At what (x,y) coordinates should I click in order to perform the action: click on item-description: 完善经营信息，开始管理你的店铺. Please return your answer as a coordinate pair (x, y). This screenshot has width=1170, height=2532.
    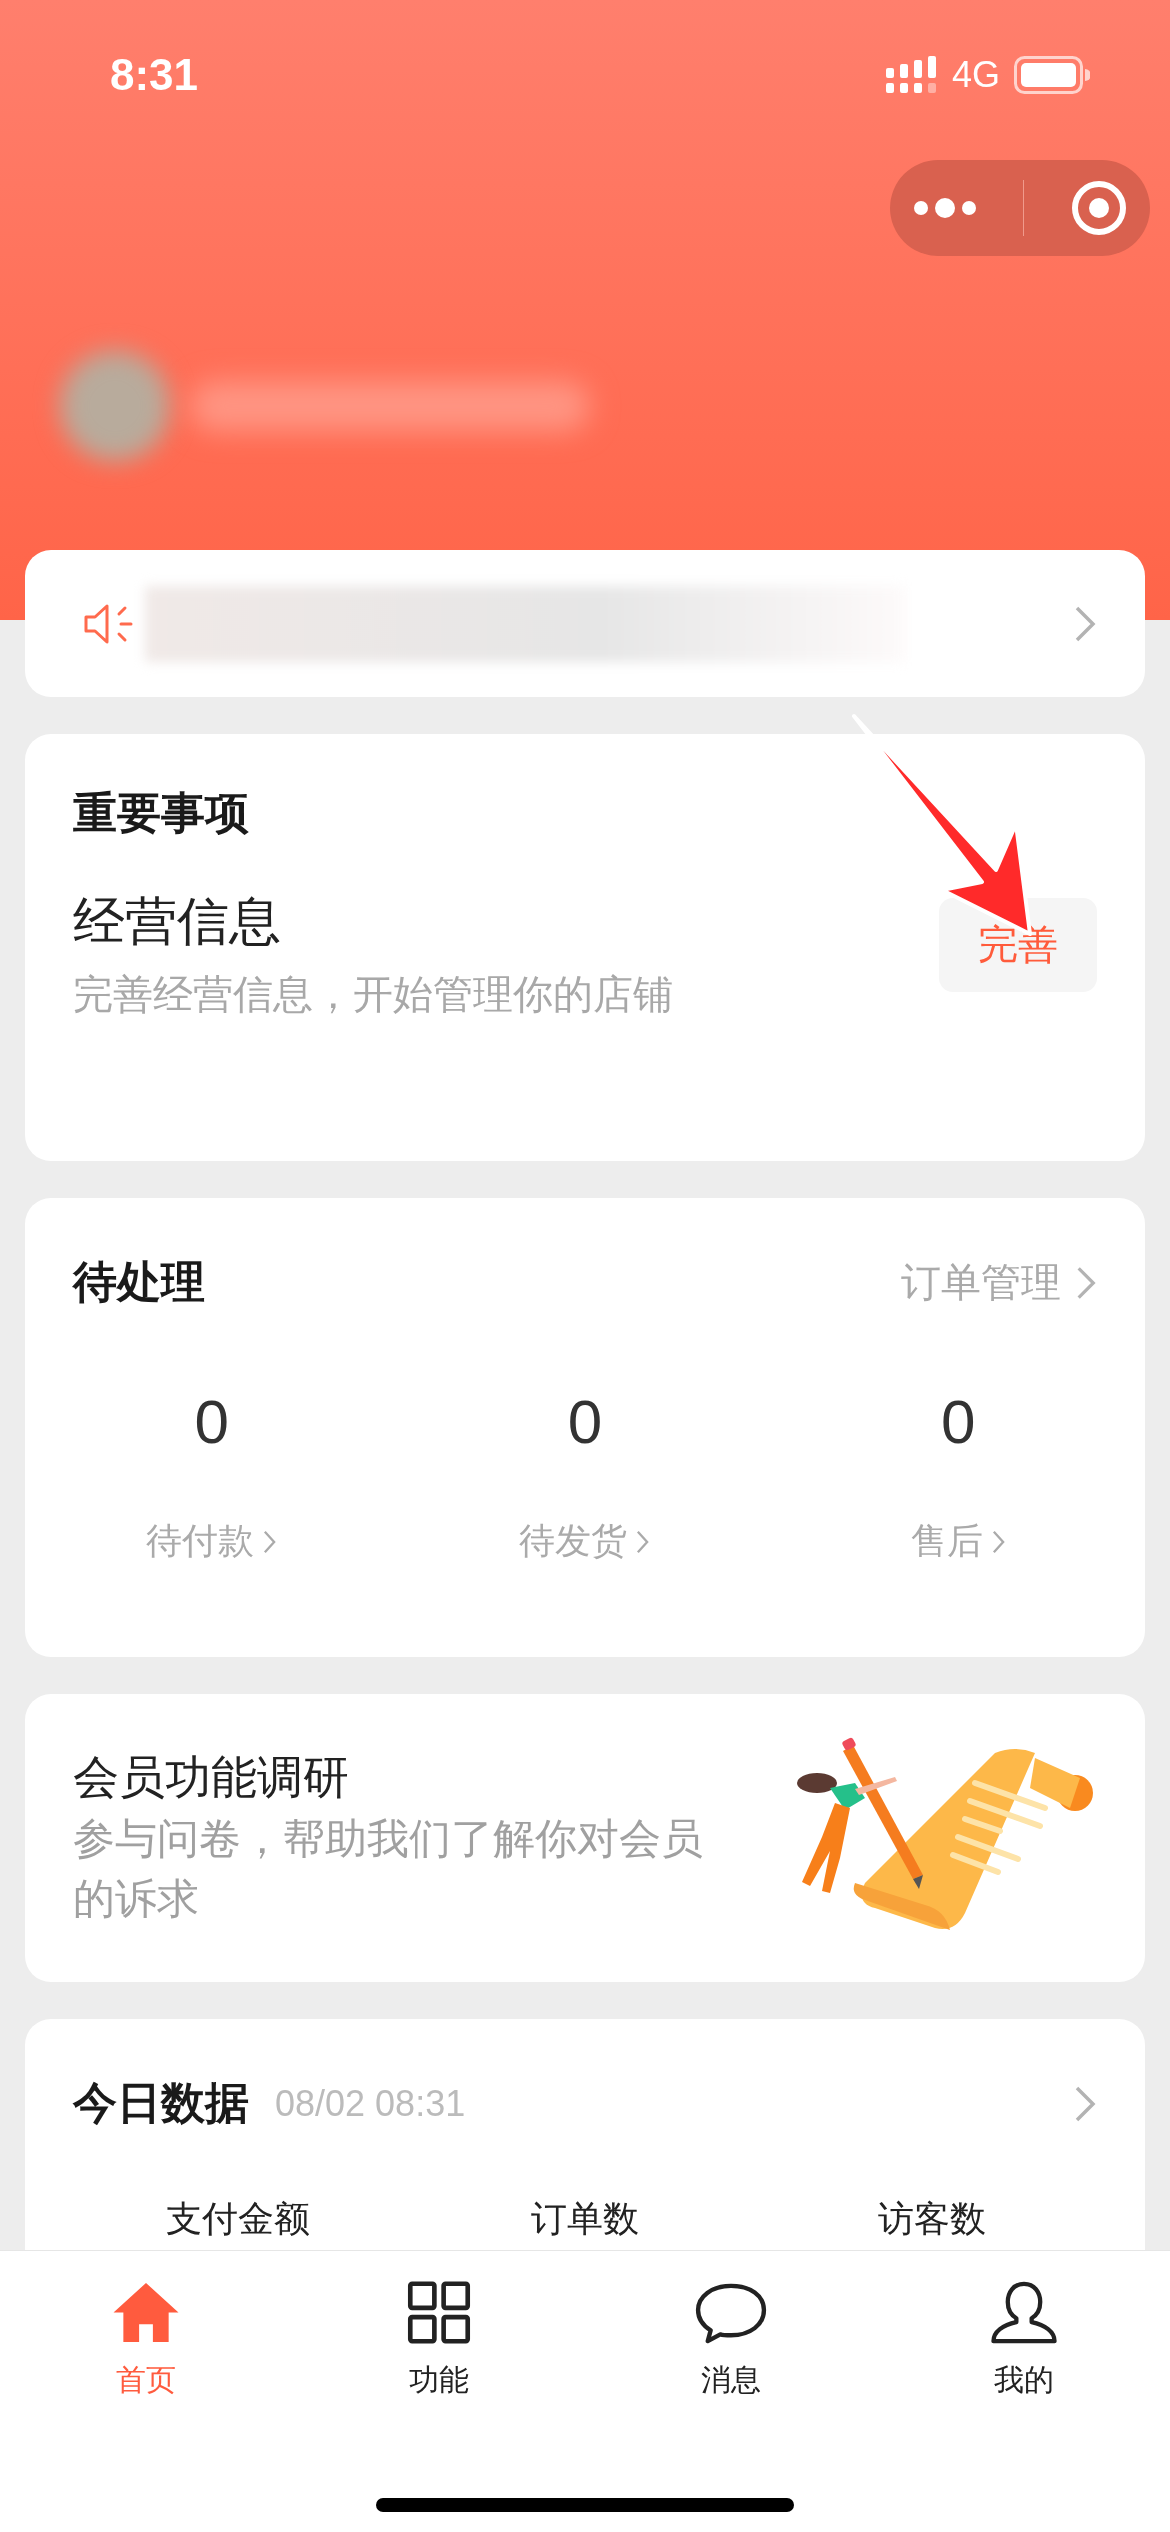
    Looking at the image, I should click on (373, 994).